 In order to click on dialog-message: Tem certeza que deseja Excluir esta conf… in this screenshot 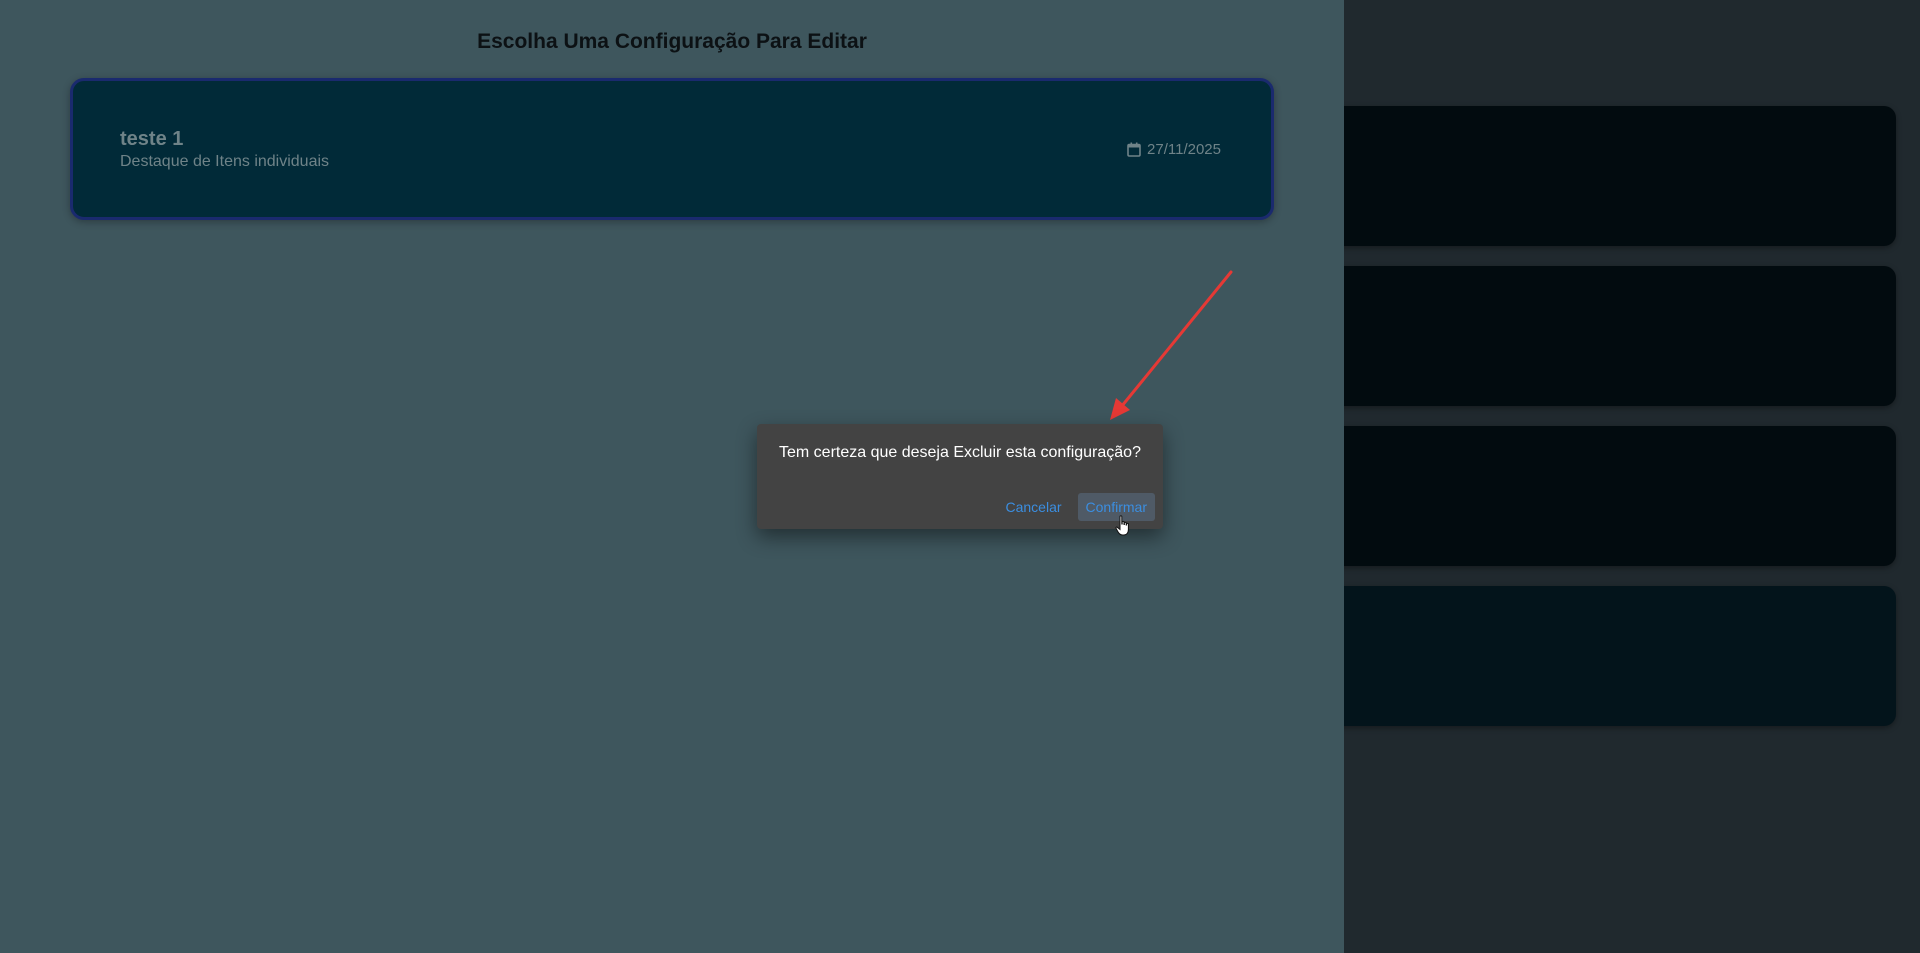, I will do `click(960, 452)`.